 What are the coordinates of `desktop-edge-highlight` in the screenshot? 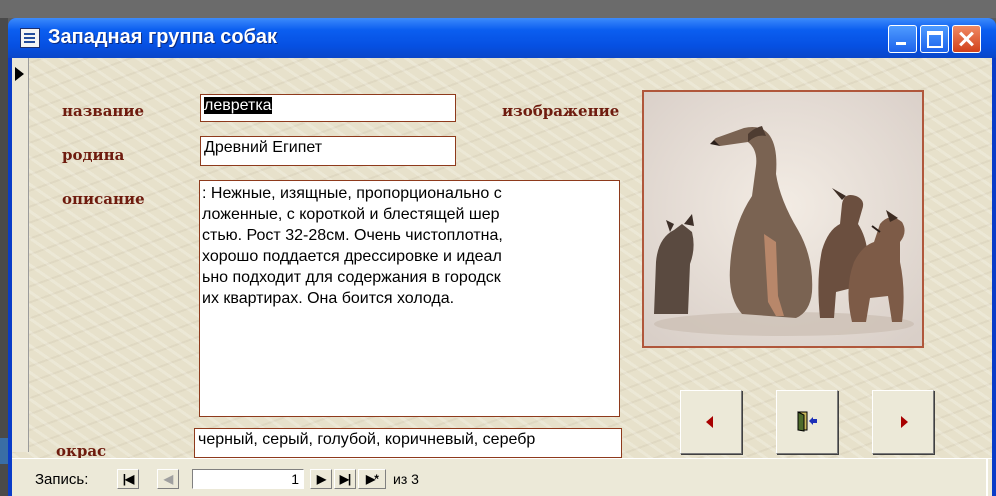 It's located at (4, 451).